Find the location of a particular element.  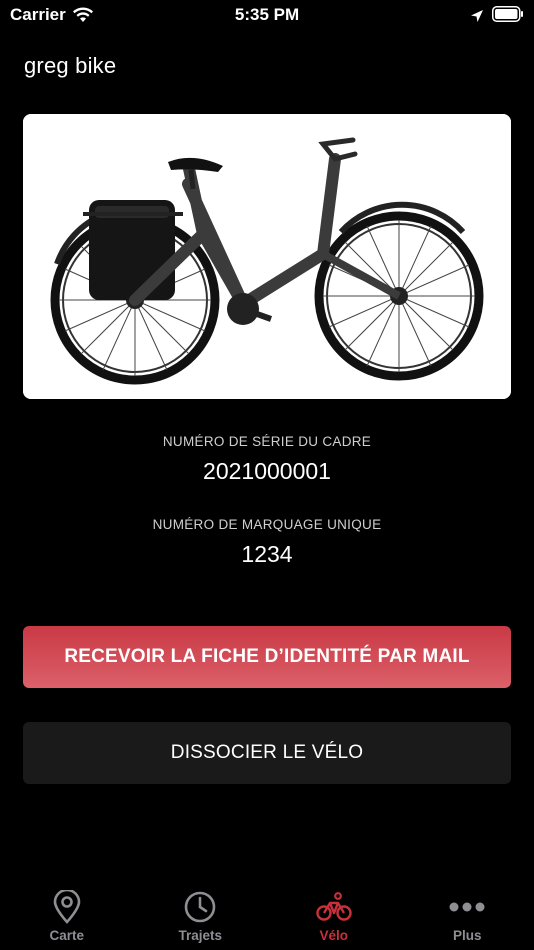

bike-icon is located at coordinates (334, 907).